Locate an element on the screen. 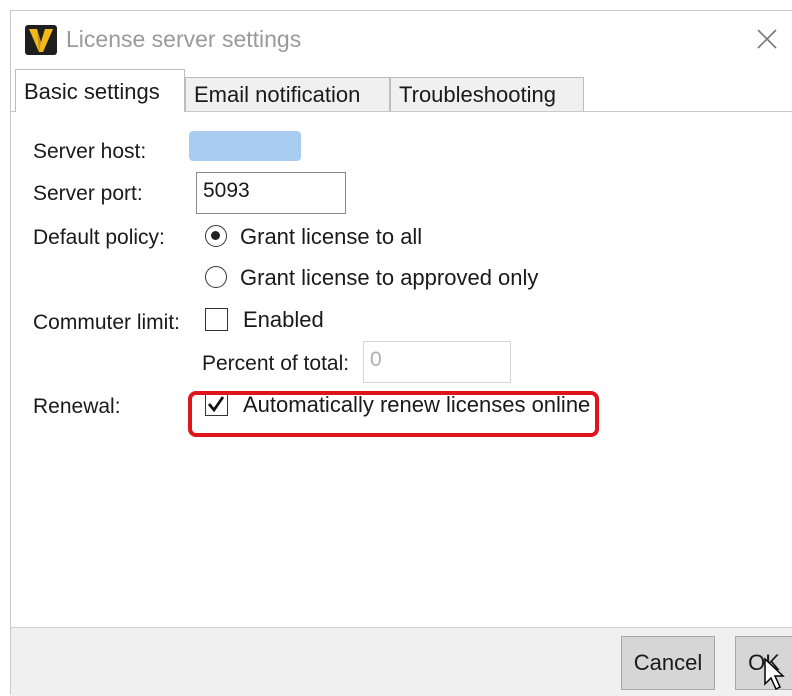 The width and height of the screenshot is (792, 696). commuter-enabled-checkbox is located at coordinates (216, 319).